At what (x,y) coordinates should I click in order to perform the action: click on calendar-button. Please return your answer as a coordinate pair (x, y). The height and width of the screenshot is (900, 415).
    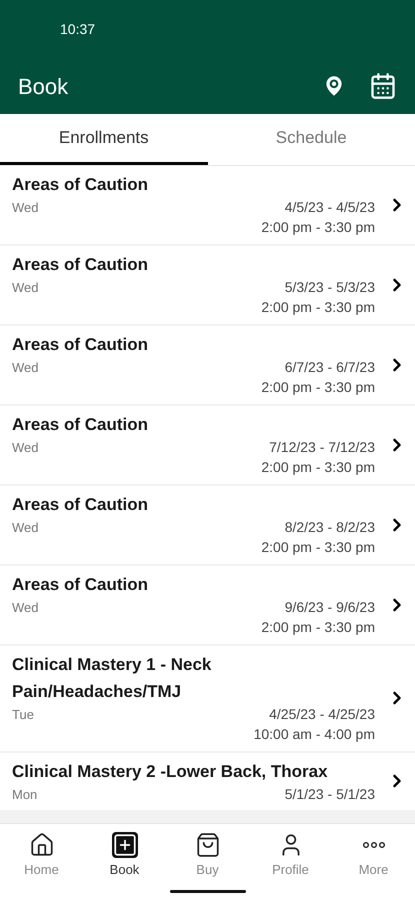
    Looking at the image, I should click on (383, 86).